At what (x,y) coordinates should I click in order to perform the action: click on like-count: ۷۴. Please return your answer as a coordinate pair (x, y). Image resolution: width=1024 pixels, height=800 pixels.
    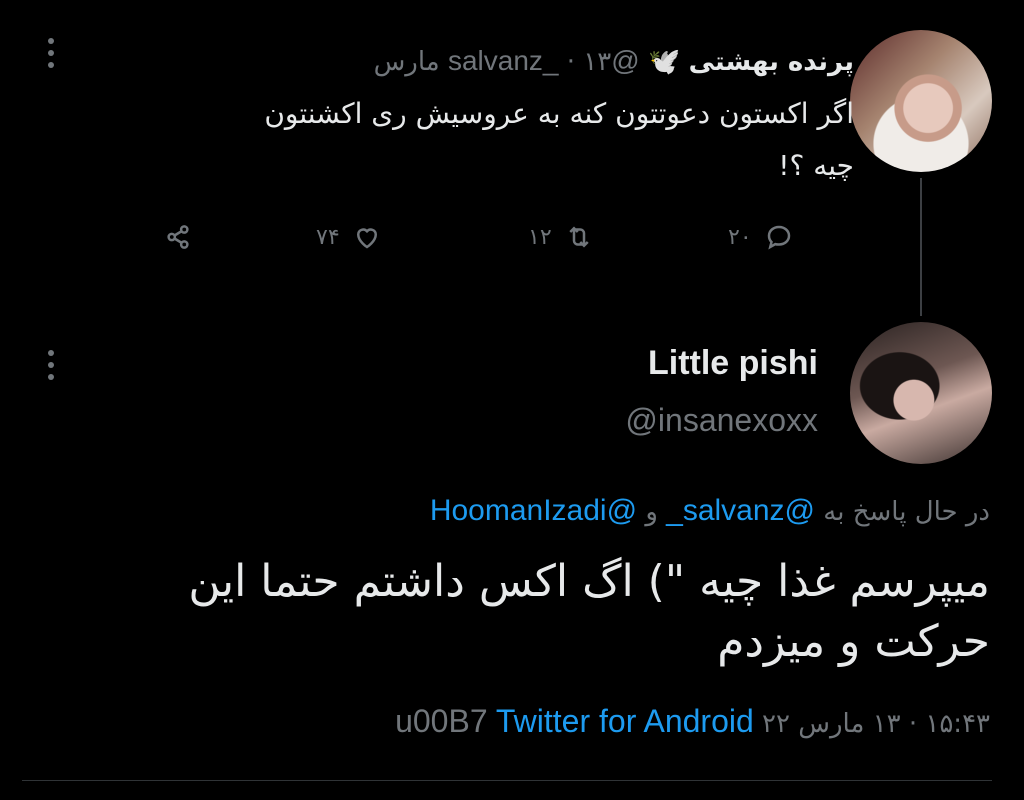
    Looking at the image, I should click on (328, 237).